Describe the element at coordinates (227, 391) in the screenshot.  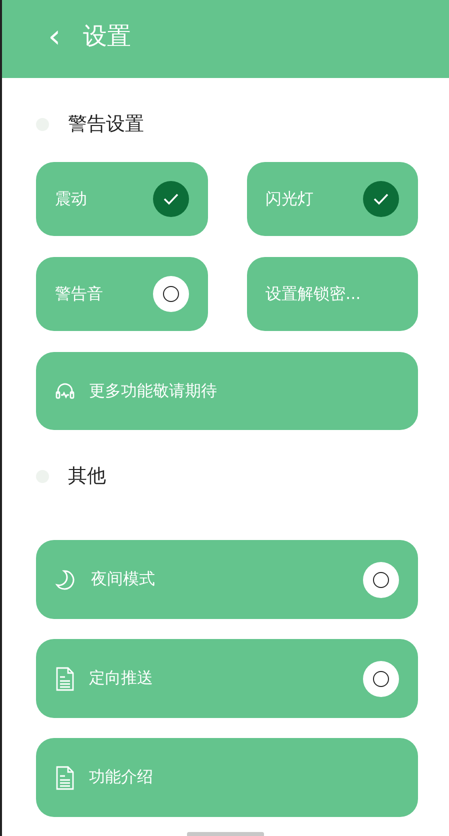
I see `setting-card: 更多功能敬请期待` at that location.